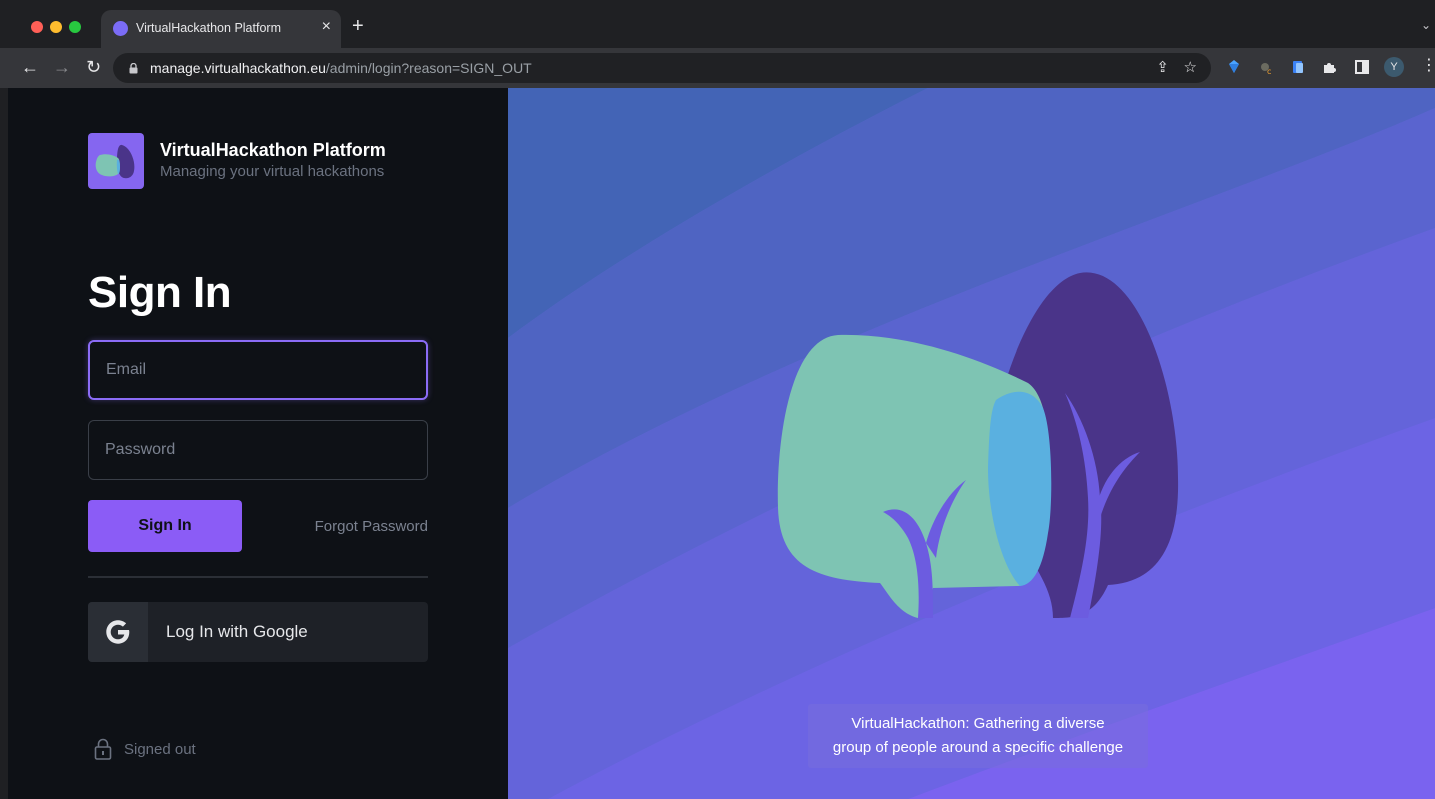  I want to click on share-icon: ⇪, so click(1162, 68).